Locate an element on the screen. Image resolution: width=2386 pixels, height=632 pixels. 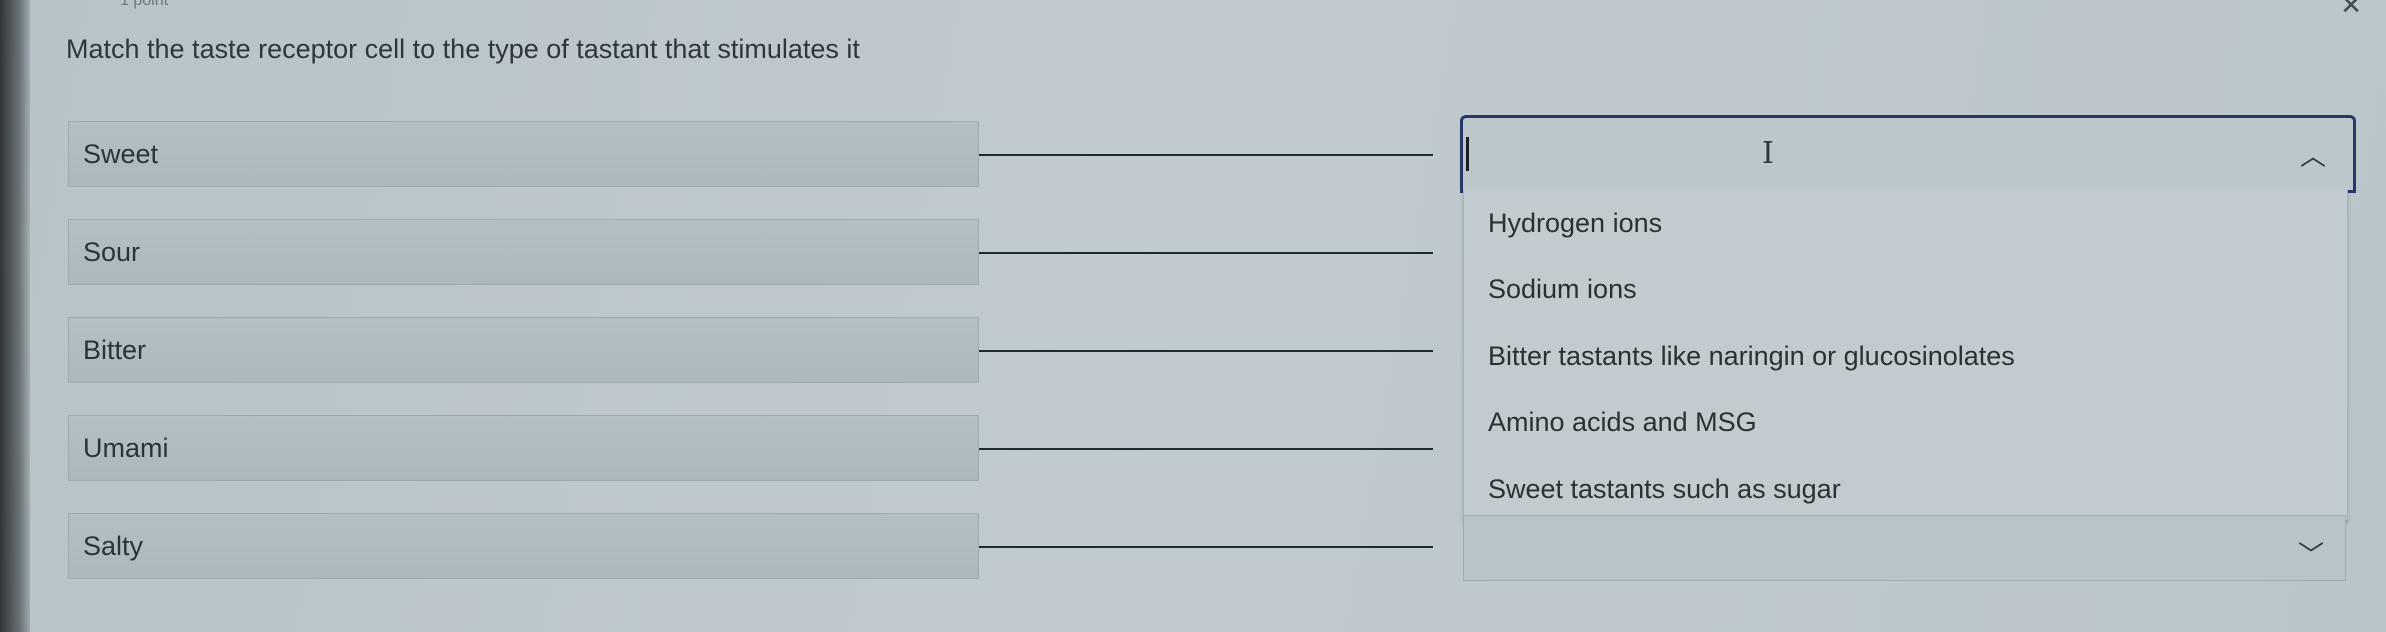
term-label: Sweet is located at coordinates (121, 153).